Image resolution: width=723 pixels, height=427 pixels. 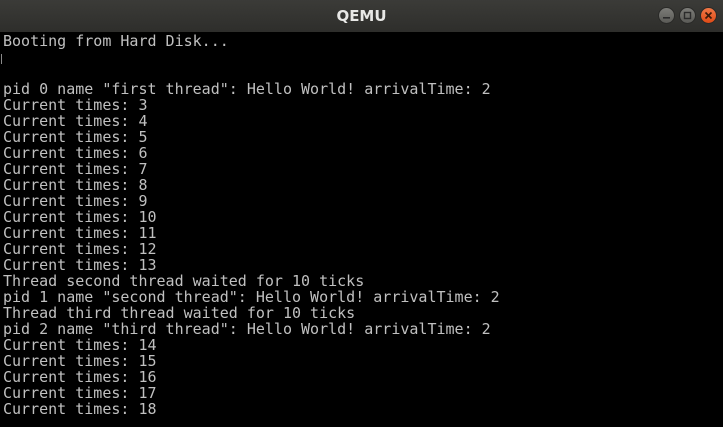 I want to click on maximize-icon, so click(x=687, y=15).